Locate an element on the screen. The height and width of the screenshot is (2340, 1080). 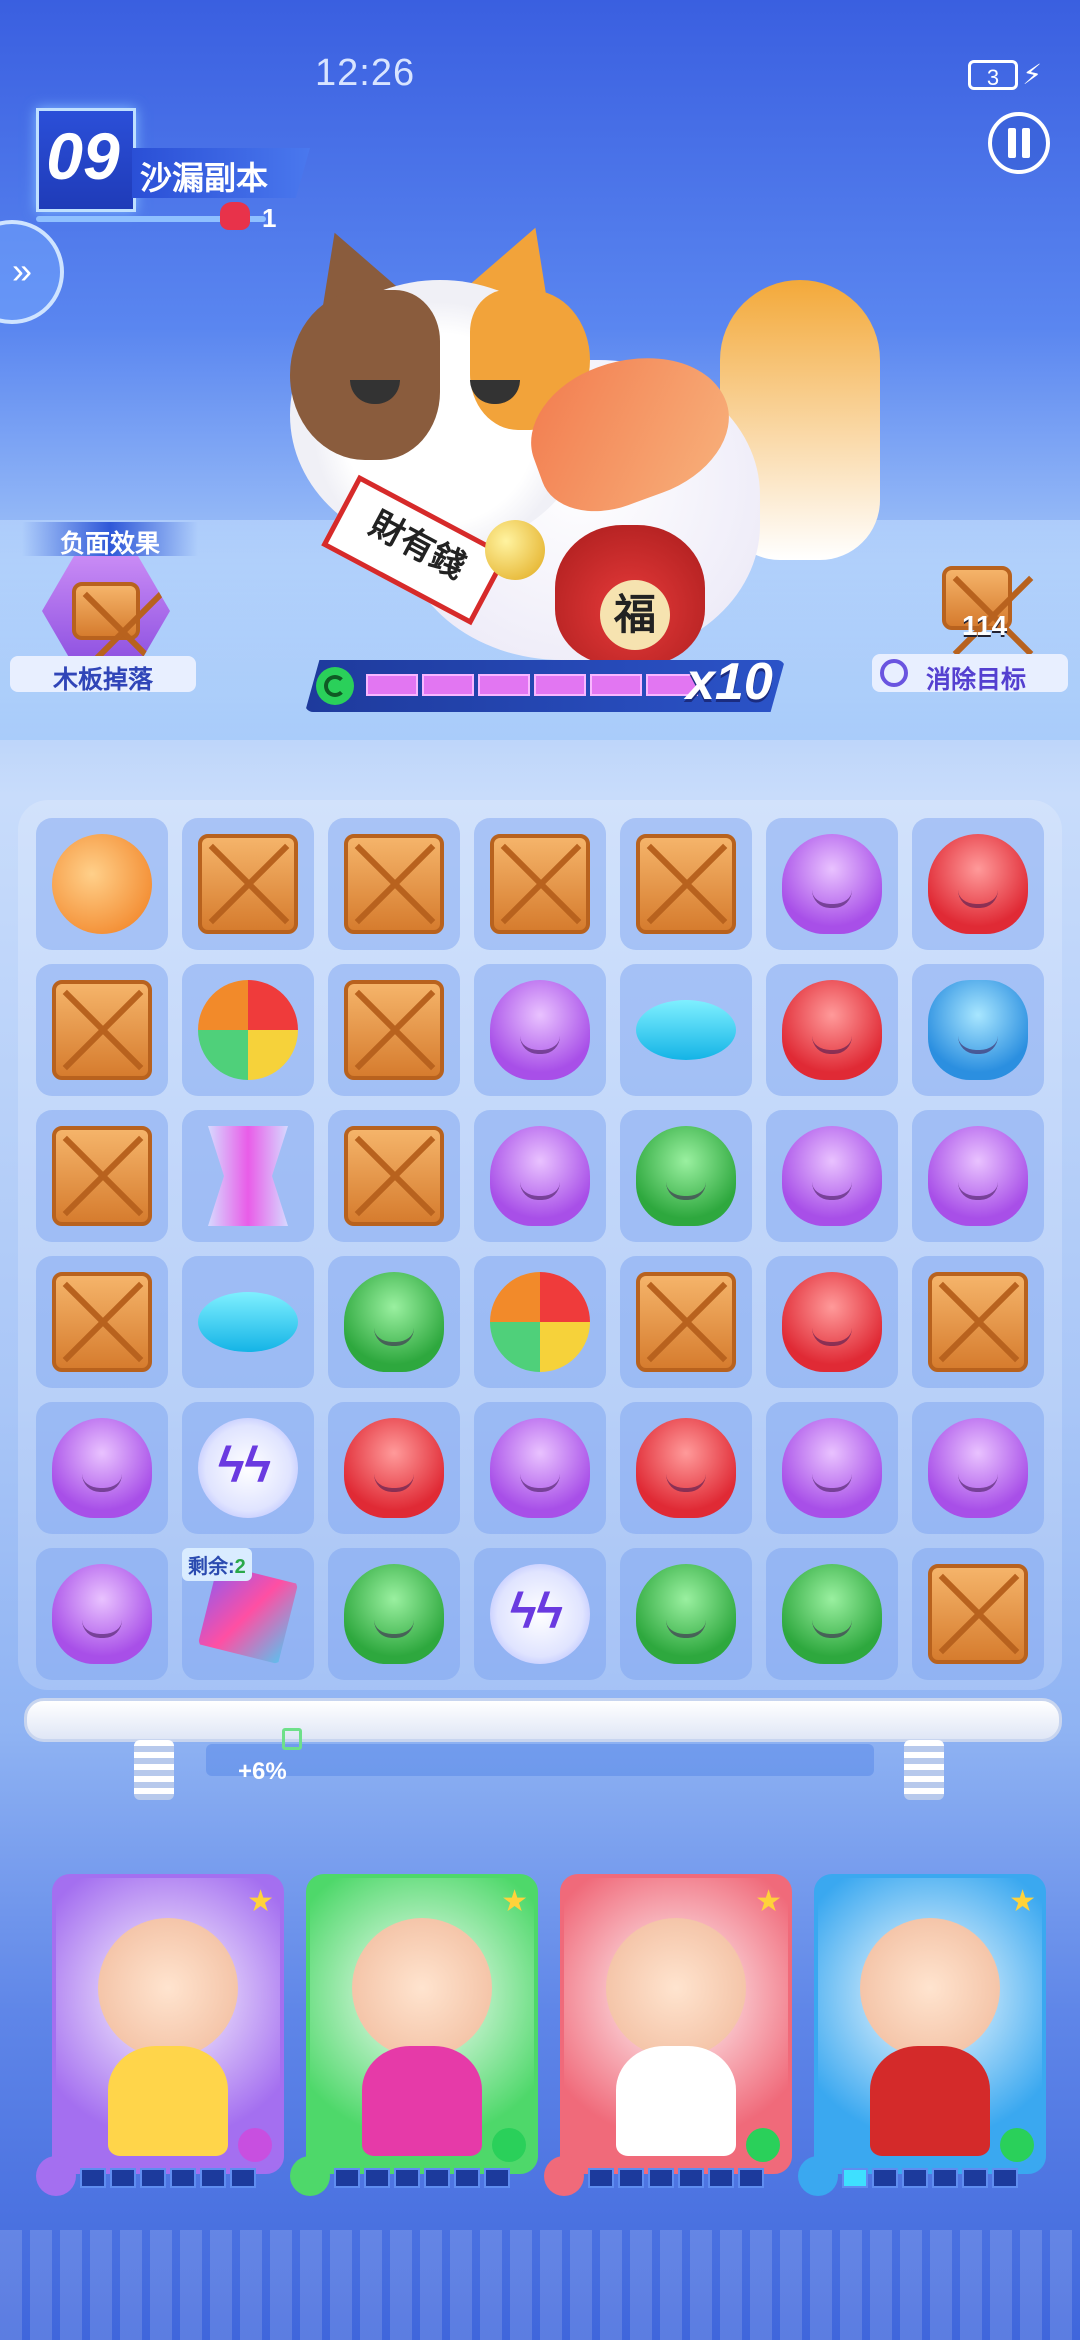
board-cell: 剩余:2 is located at coordinates (248, 1614).